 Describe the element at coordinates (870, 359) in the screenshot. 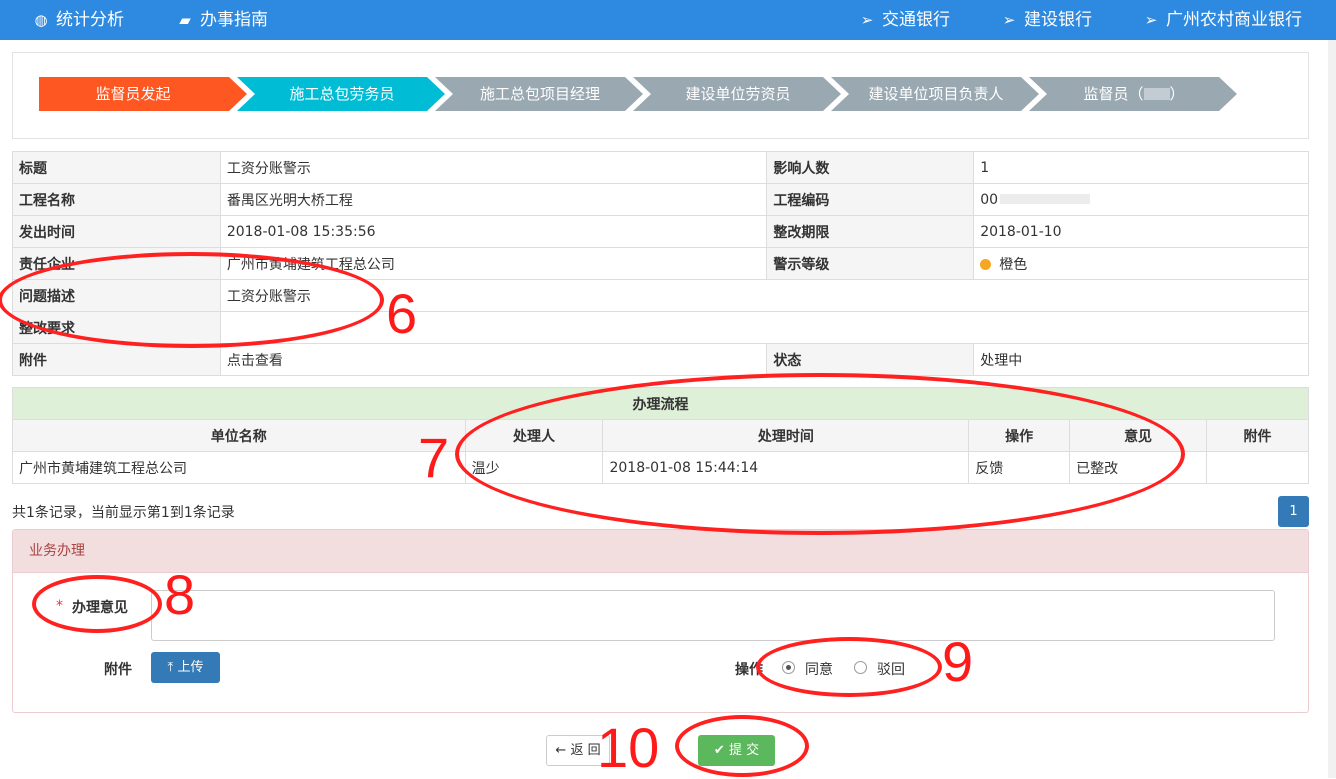

I see `status-label: 状态` at that location.